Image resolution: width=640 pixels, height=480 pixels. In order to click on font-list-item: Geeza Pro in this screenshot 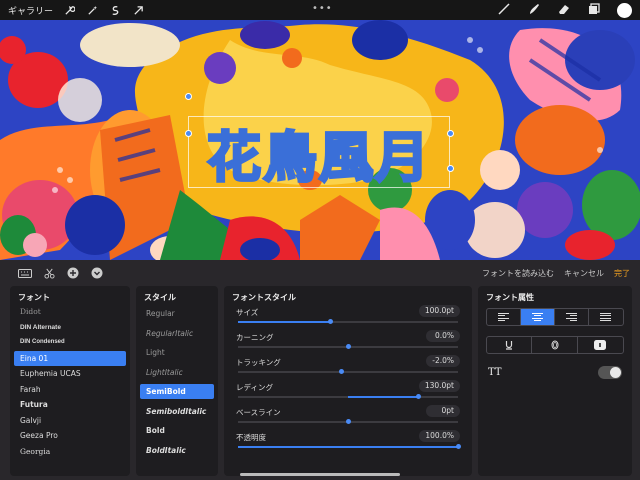, I will do `click(70, 436)`.